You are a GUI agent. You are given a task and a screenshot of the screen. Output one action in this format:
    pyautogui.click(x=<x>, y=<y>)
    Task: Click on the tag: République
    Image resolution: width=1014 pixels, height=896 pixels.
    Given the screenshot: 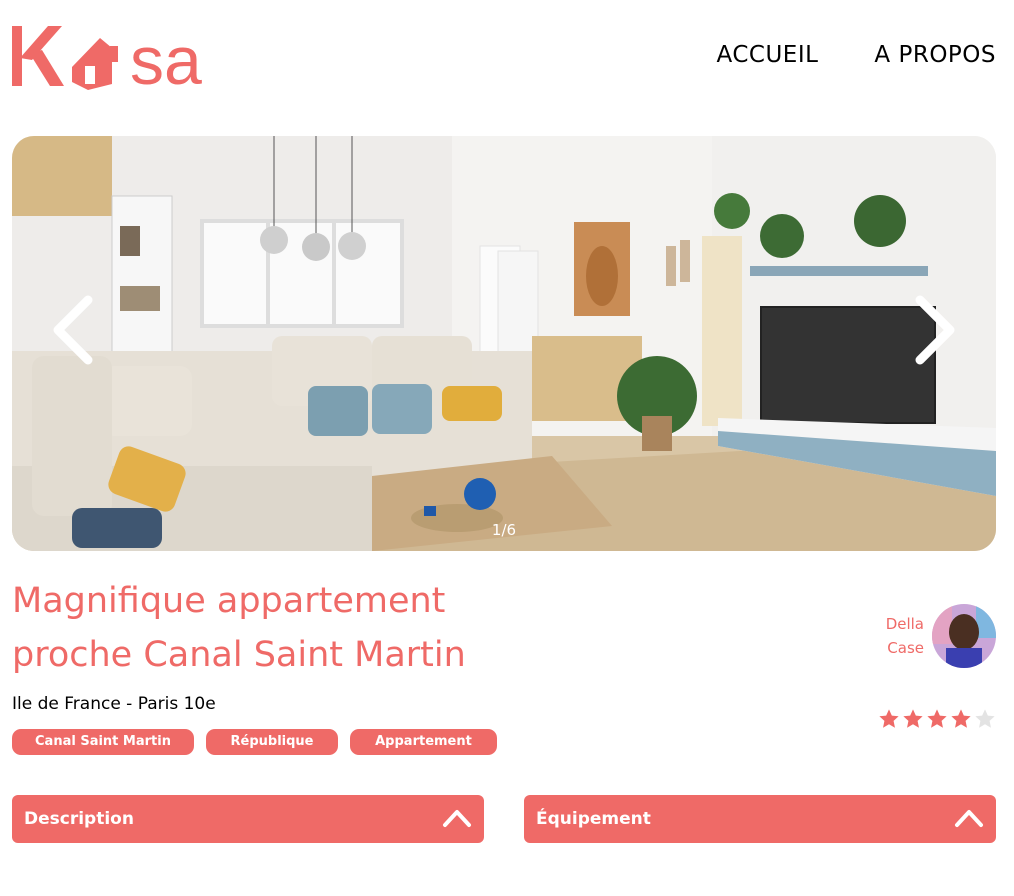 What is the action you would take?
    pyautogui.click(x=272, y=742)
    